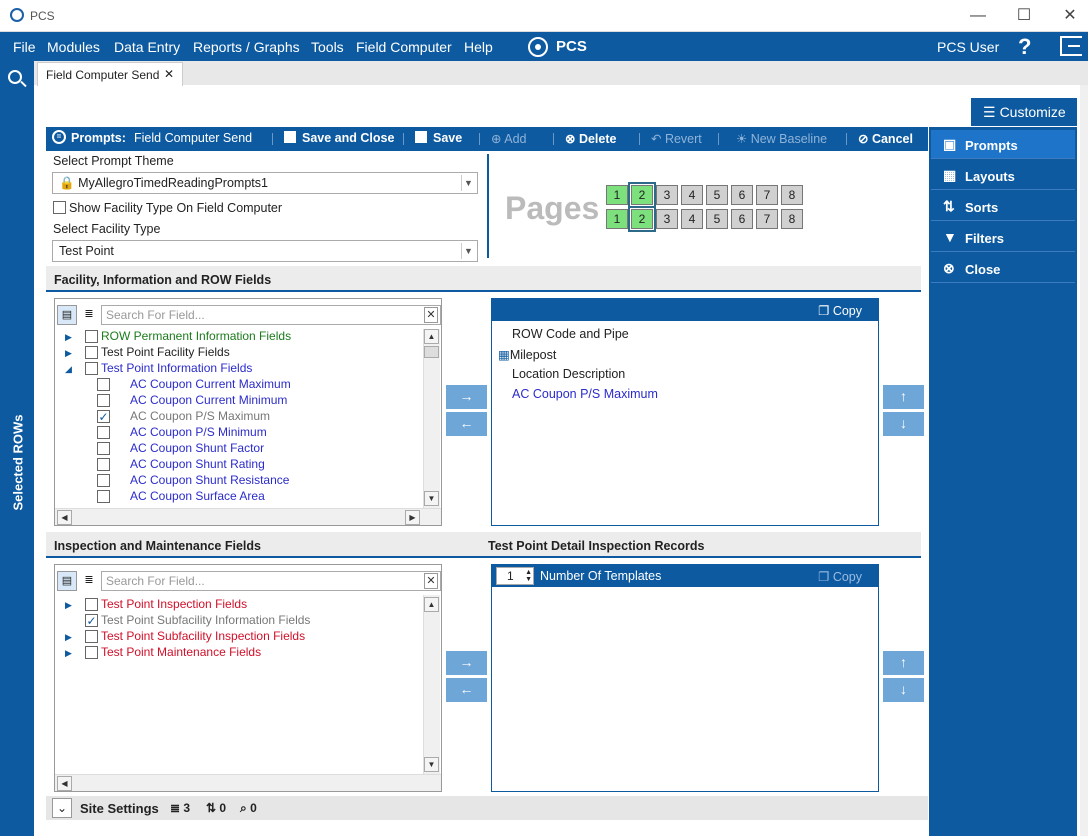 This screenshot has height=836, width=1088. What do you see at coordinates (438, 138) in the screenshot?
I see `save-button: Save` at bounding box center [438, 138].